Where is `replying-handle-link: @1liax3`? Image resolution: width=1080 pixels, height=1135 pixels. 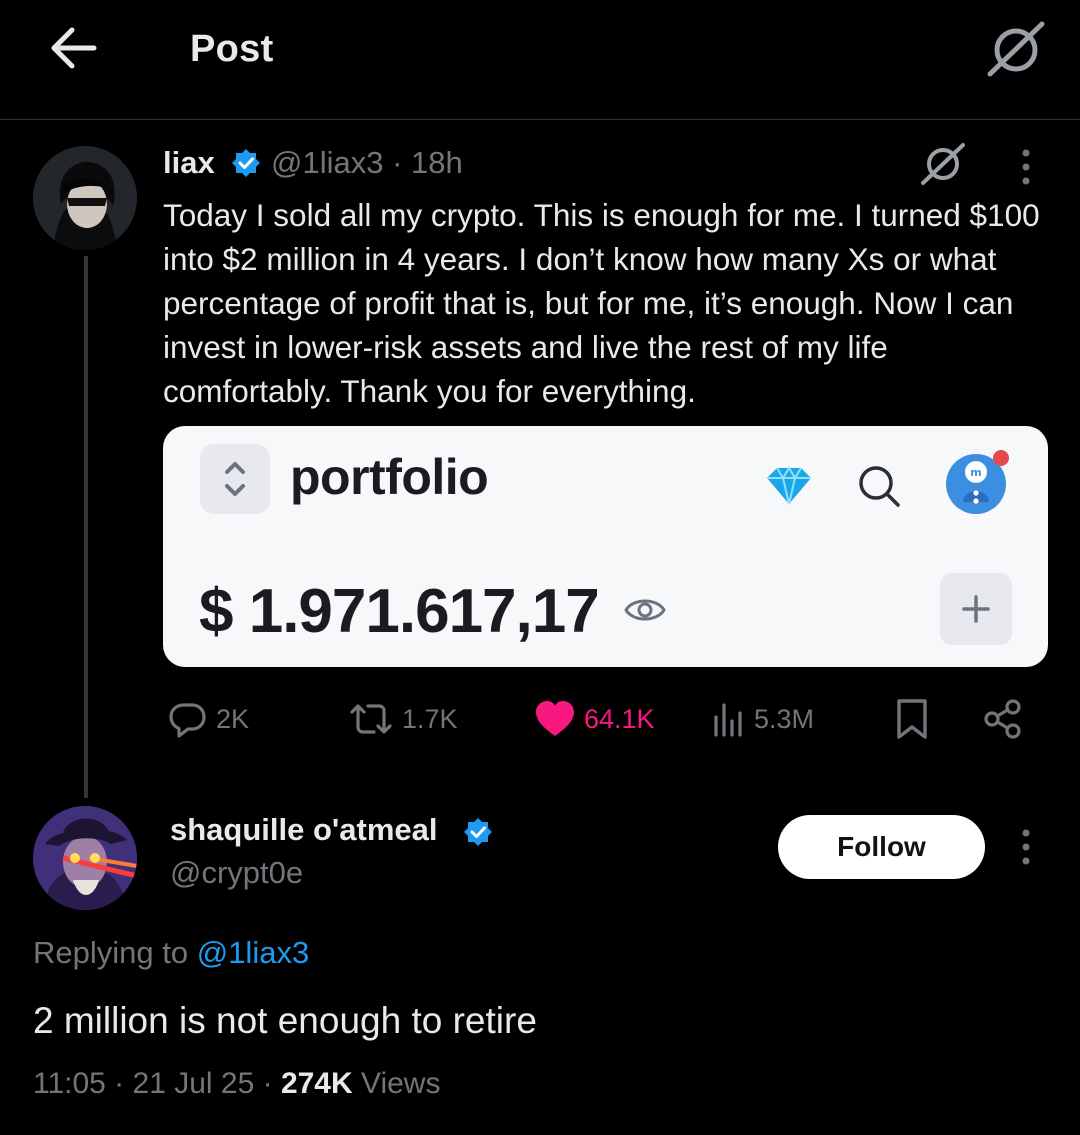 replying-handle-link: @1liax3 is located at coordinates (253, 952).